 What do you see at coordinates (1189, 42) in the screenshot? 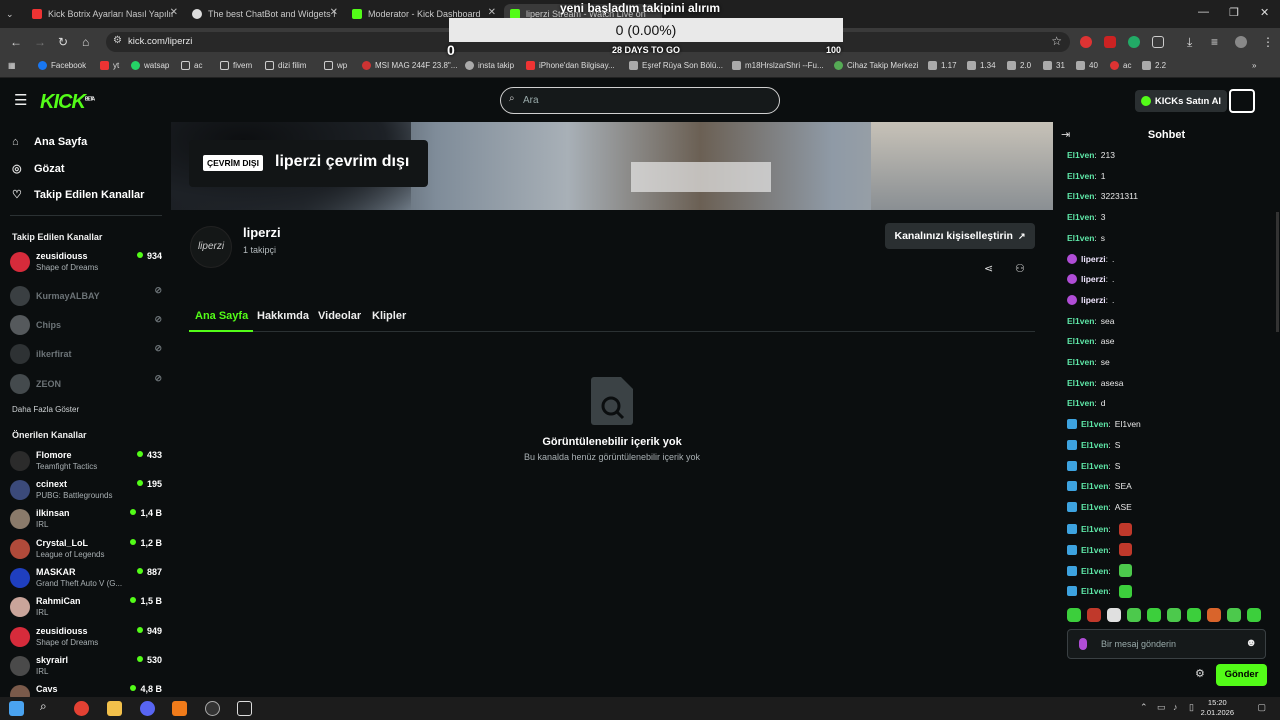
I see `download-icon: ⤓` at bounding box center [1189, 42].